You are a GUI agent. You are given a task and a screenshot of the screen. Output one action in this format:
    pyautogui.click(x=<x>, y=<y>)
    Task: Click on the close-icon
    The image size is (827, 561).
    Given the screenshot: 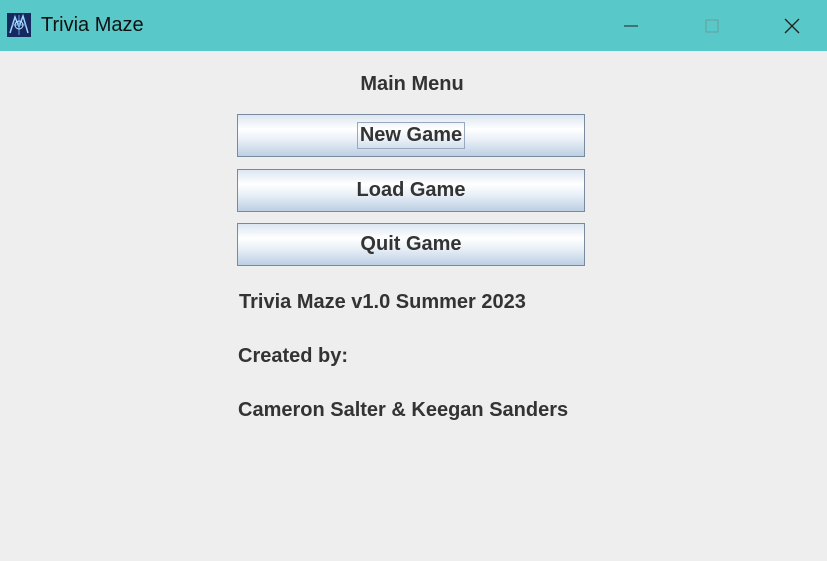 What is the action you would take?
    pyautogui.click(x=792, y=25)
    